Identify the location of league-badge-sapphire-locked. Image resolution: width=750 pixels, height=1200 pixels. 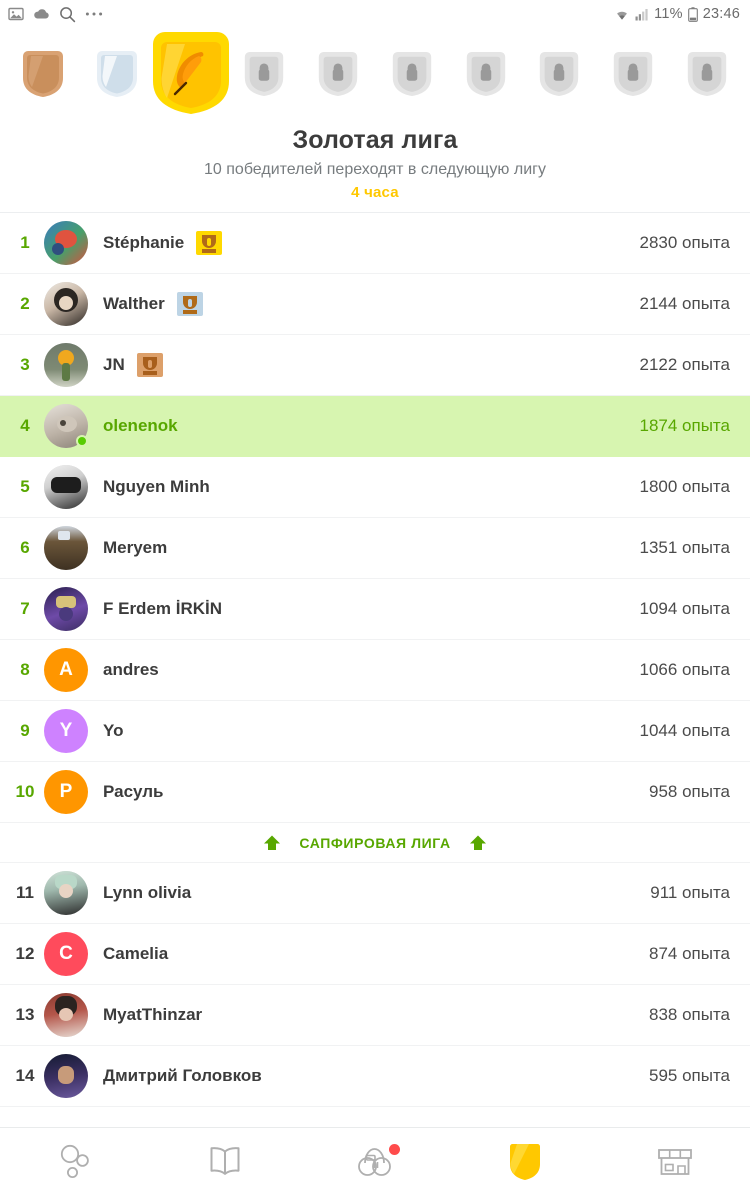
(264, 74).